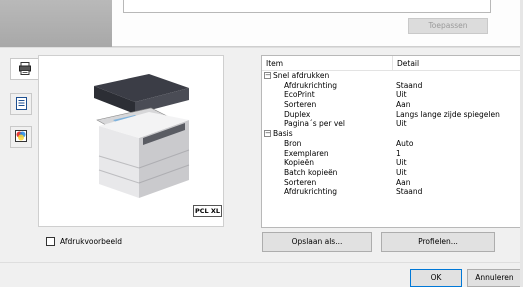 Image resolution: width=523 pixels, height=287 pixels. I want to click on row-item: Duplex, so click(297, 114).